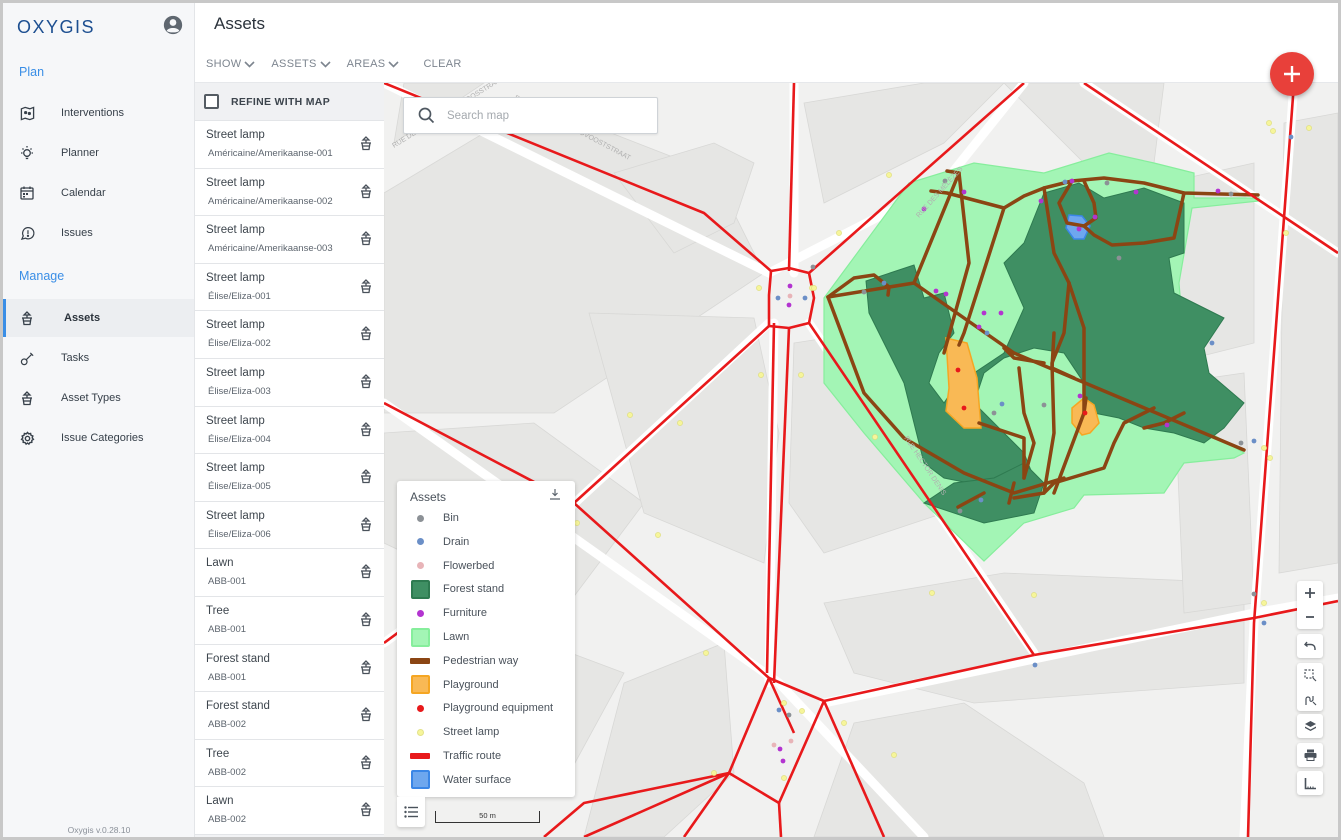 The height and width of the screenshot is (840, 1341). Describe the element at coordinates (98, 153) in the screenshot. I see `sidebar-item-planner: Planner` at that location.